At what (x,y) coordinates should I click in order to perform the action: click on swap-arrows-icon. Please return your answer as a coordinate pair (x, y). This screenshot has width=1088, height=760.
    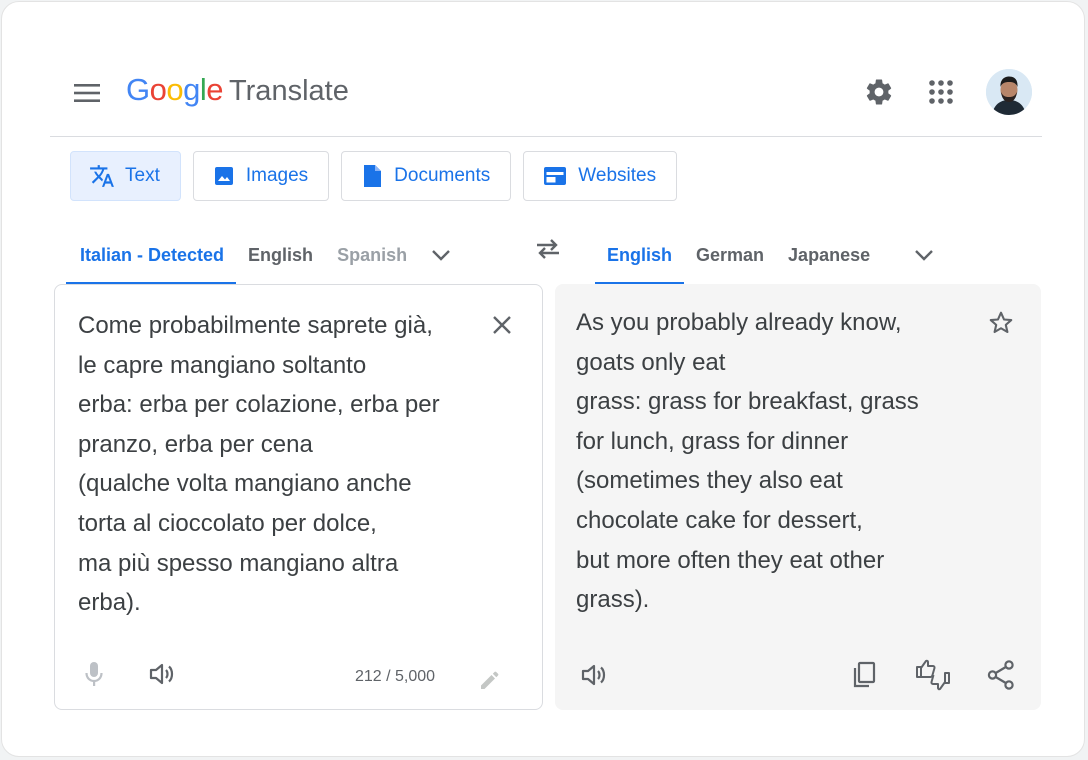
    Looking at the image, I should click on (548, 249).